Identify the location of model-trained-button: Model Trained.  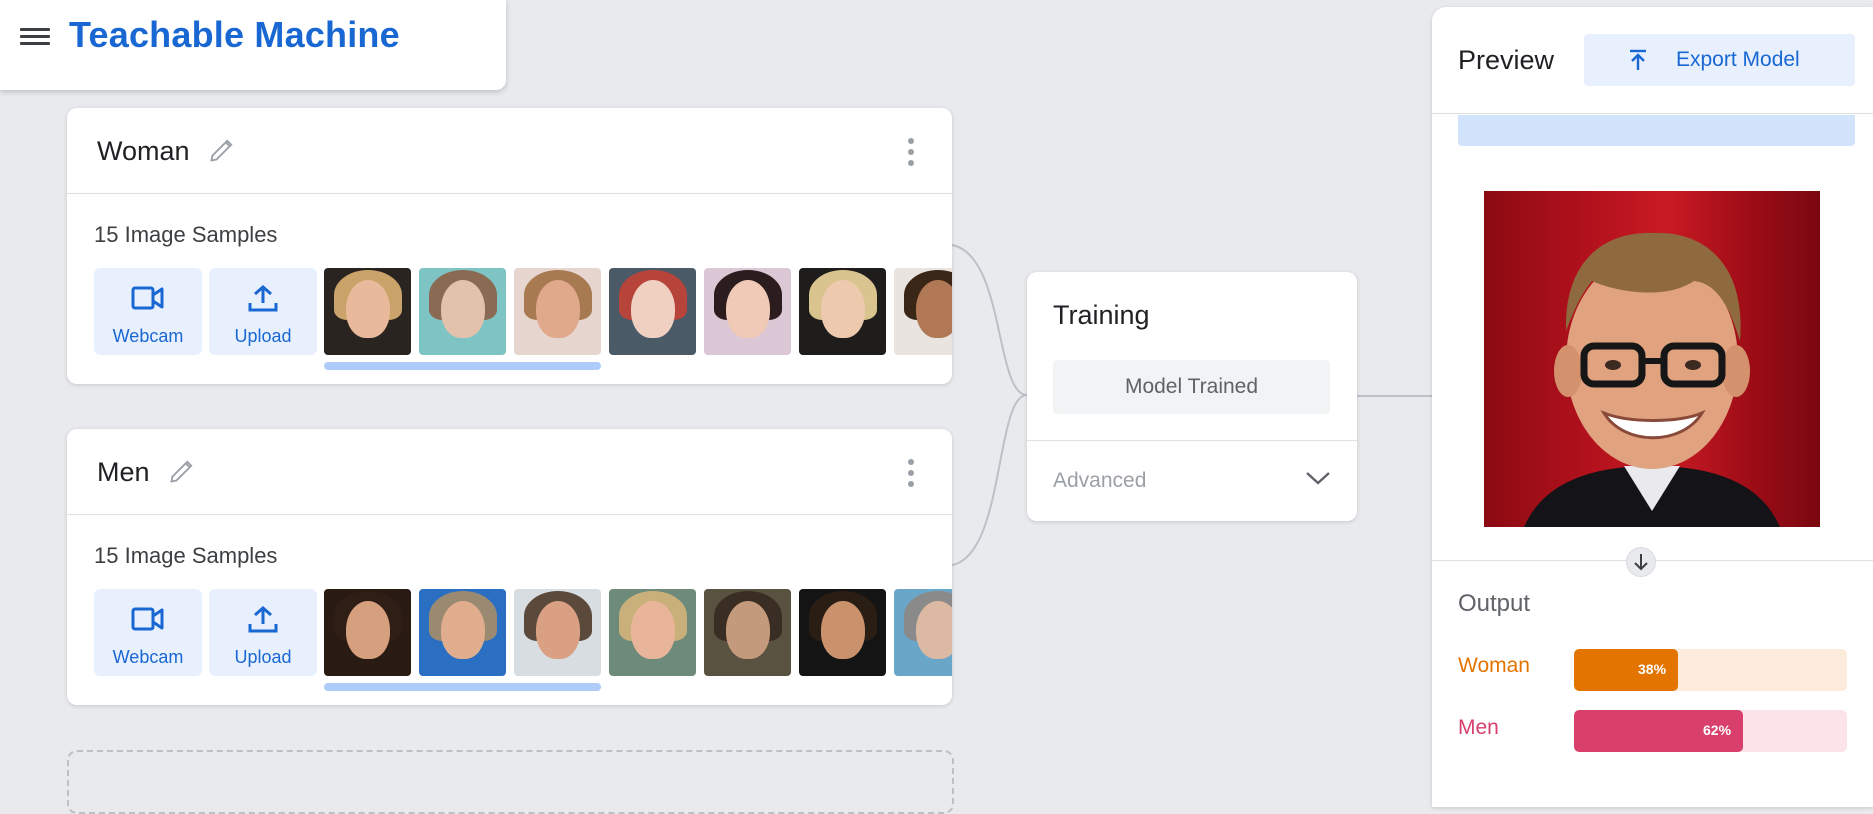
(1191, 387).